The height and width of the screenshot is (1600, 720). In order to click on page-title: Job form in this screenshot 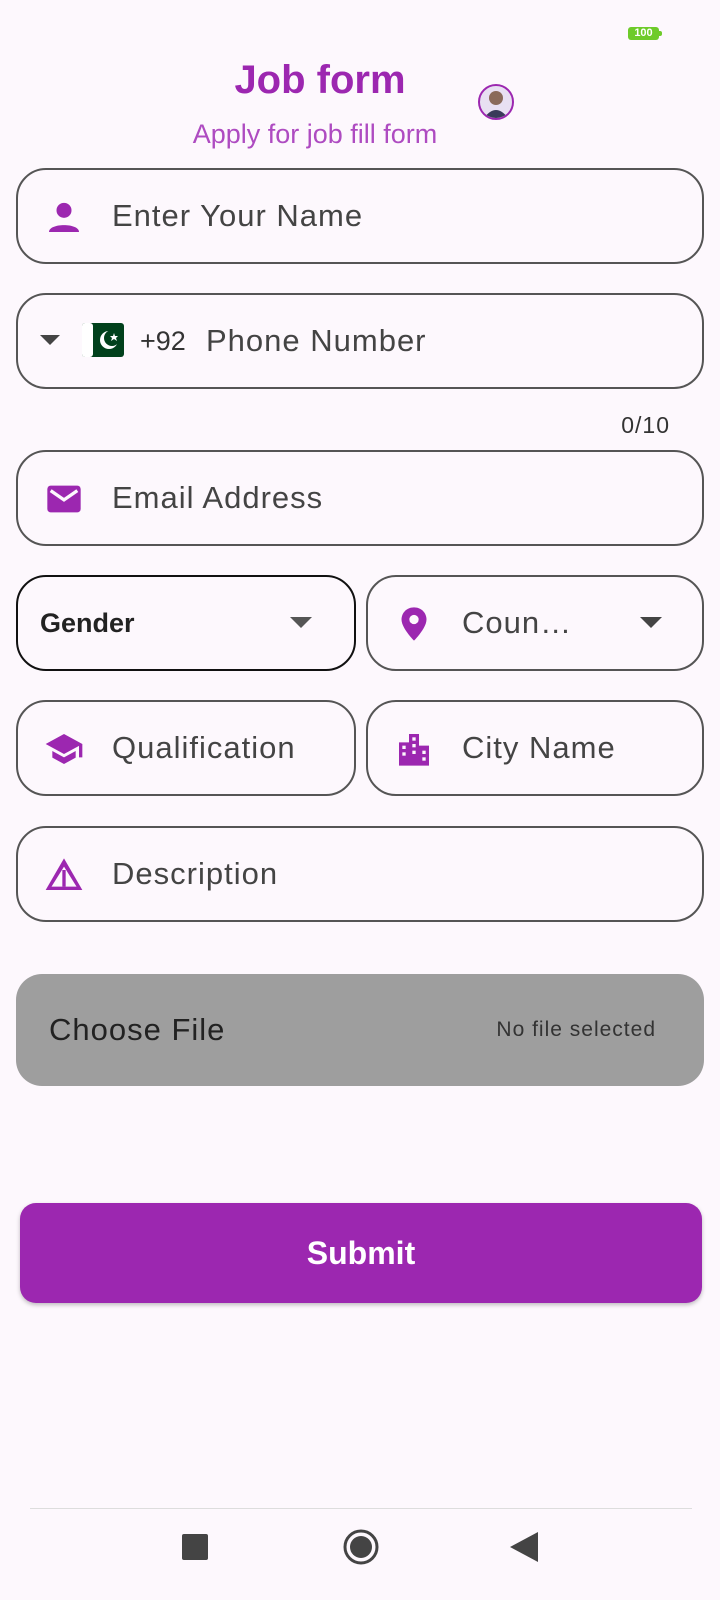, I will do `click(320, 80)`.